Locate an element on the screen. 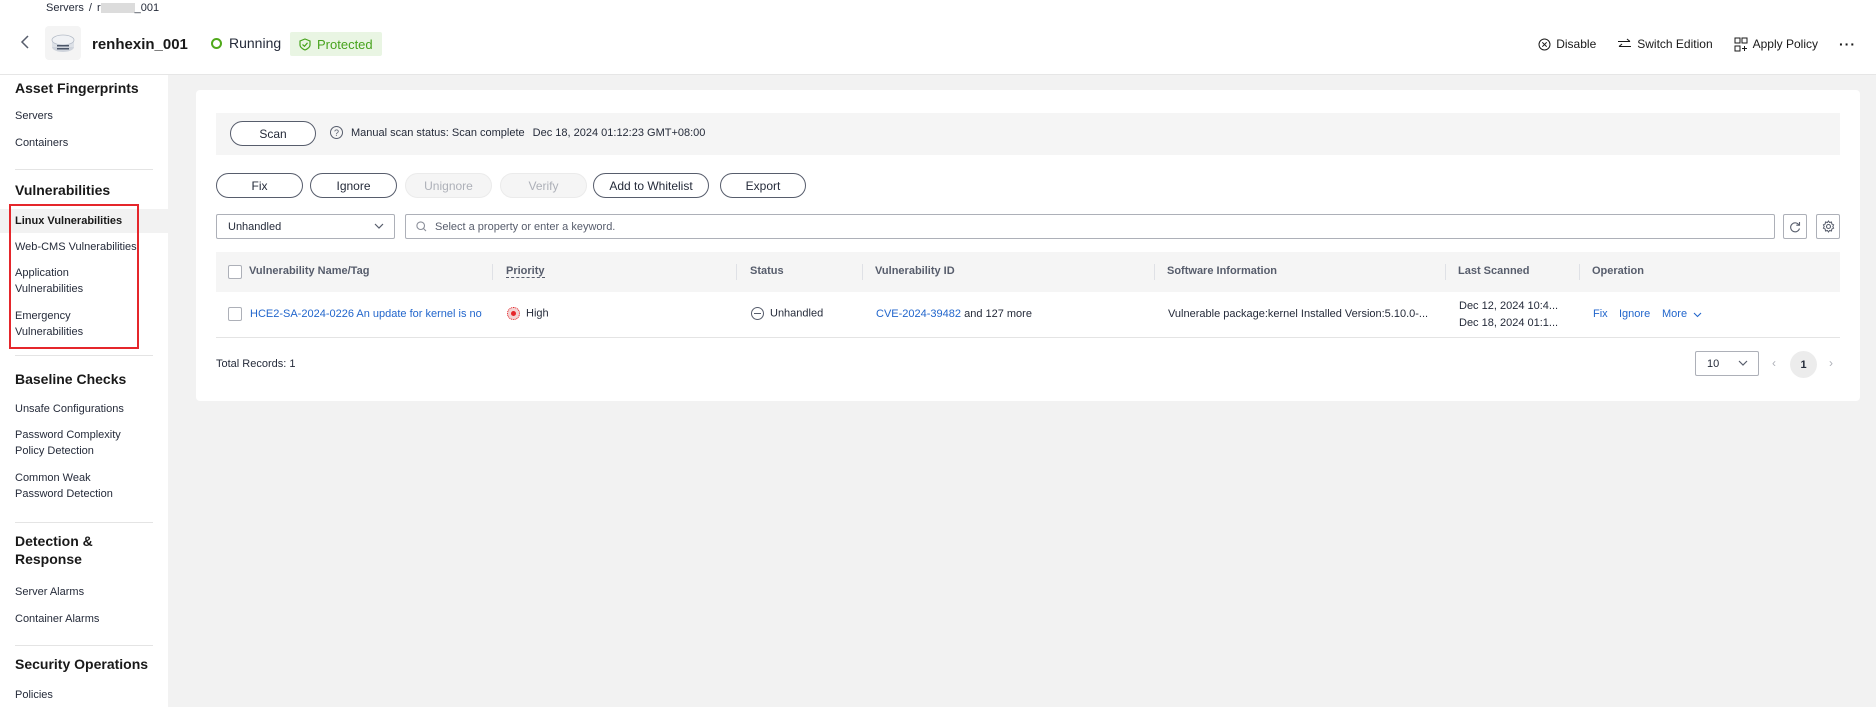 Image resolution: width=1876 pixels, height=707 pixels. status-filter-select: Unhandled is located at coordinates (305, 226).